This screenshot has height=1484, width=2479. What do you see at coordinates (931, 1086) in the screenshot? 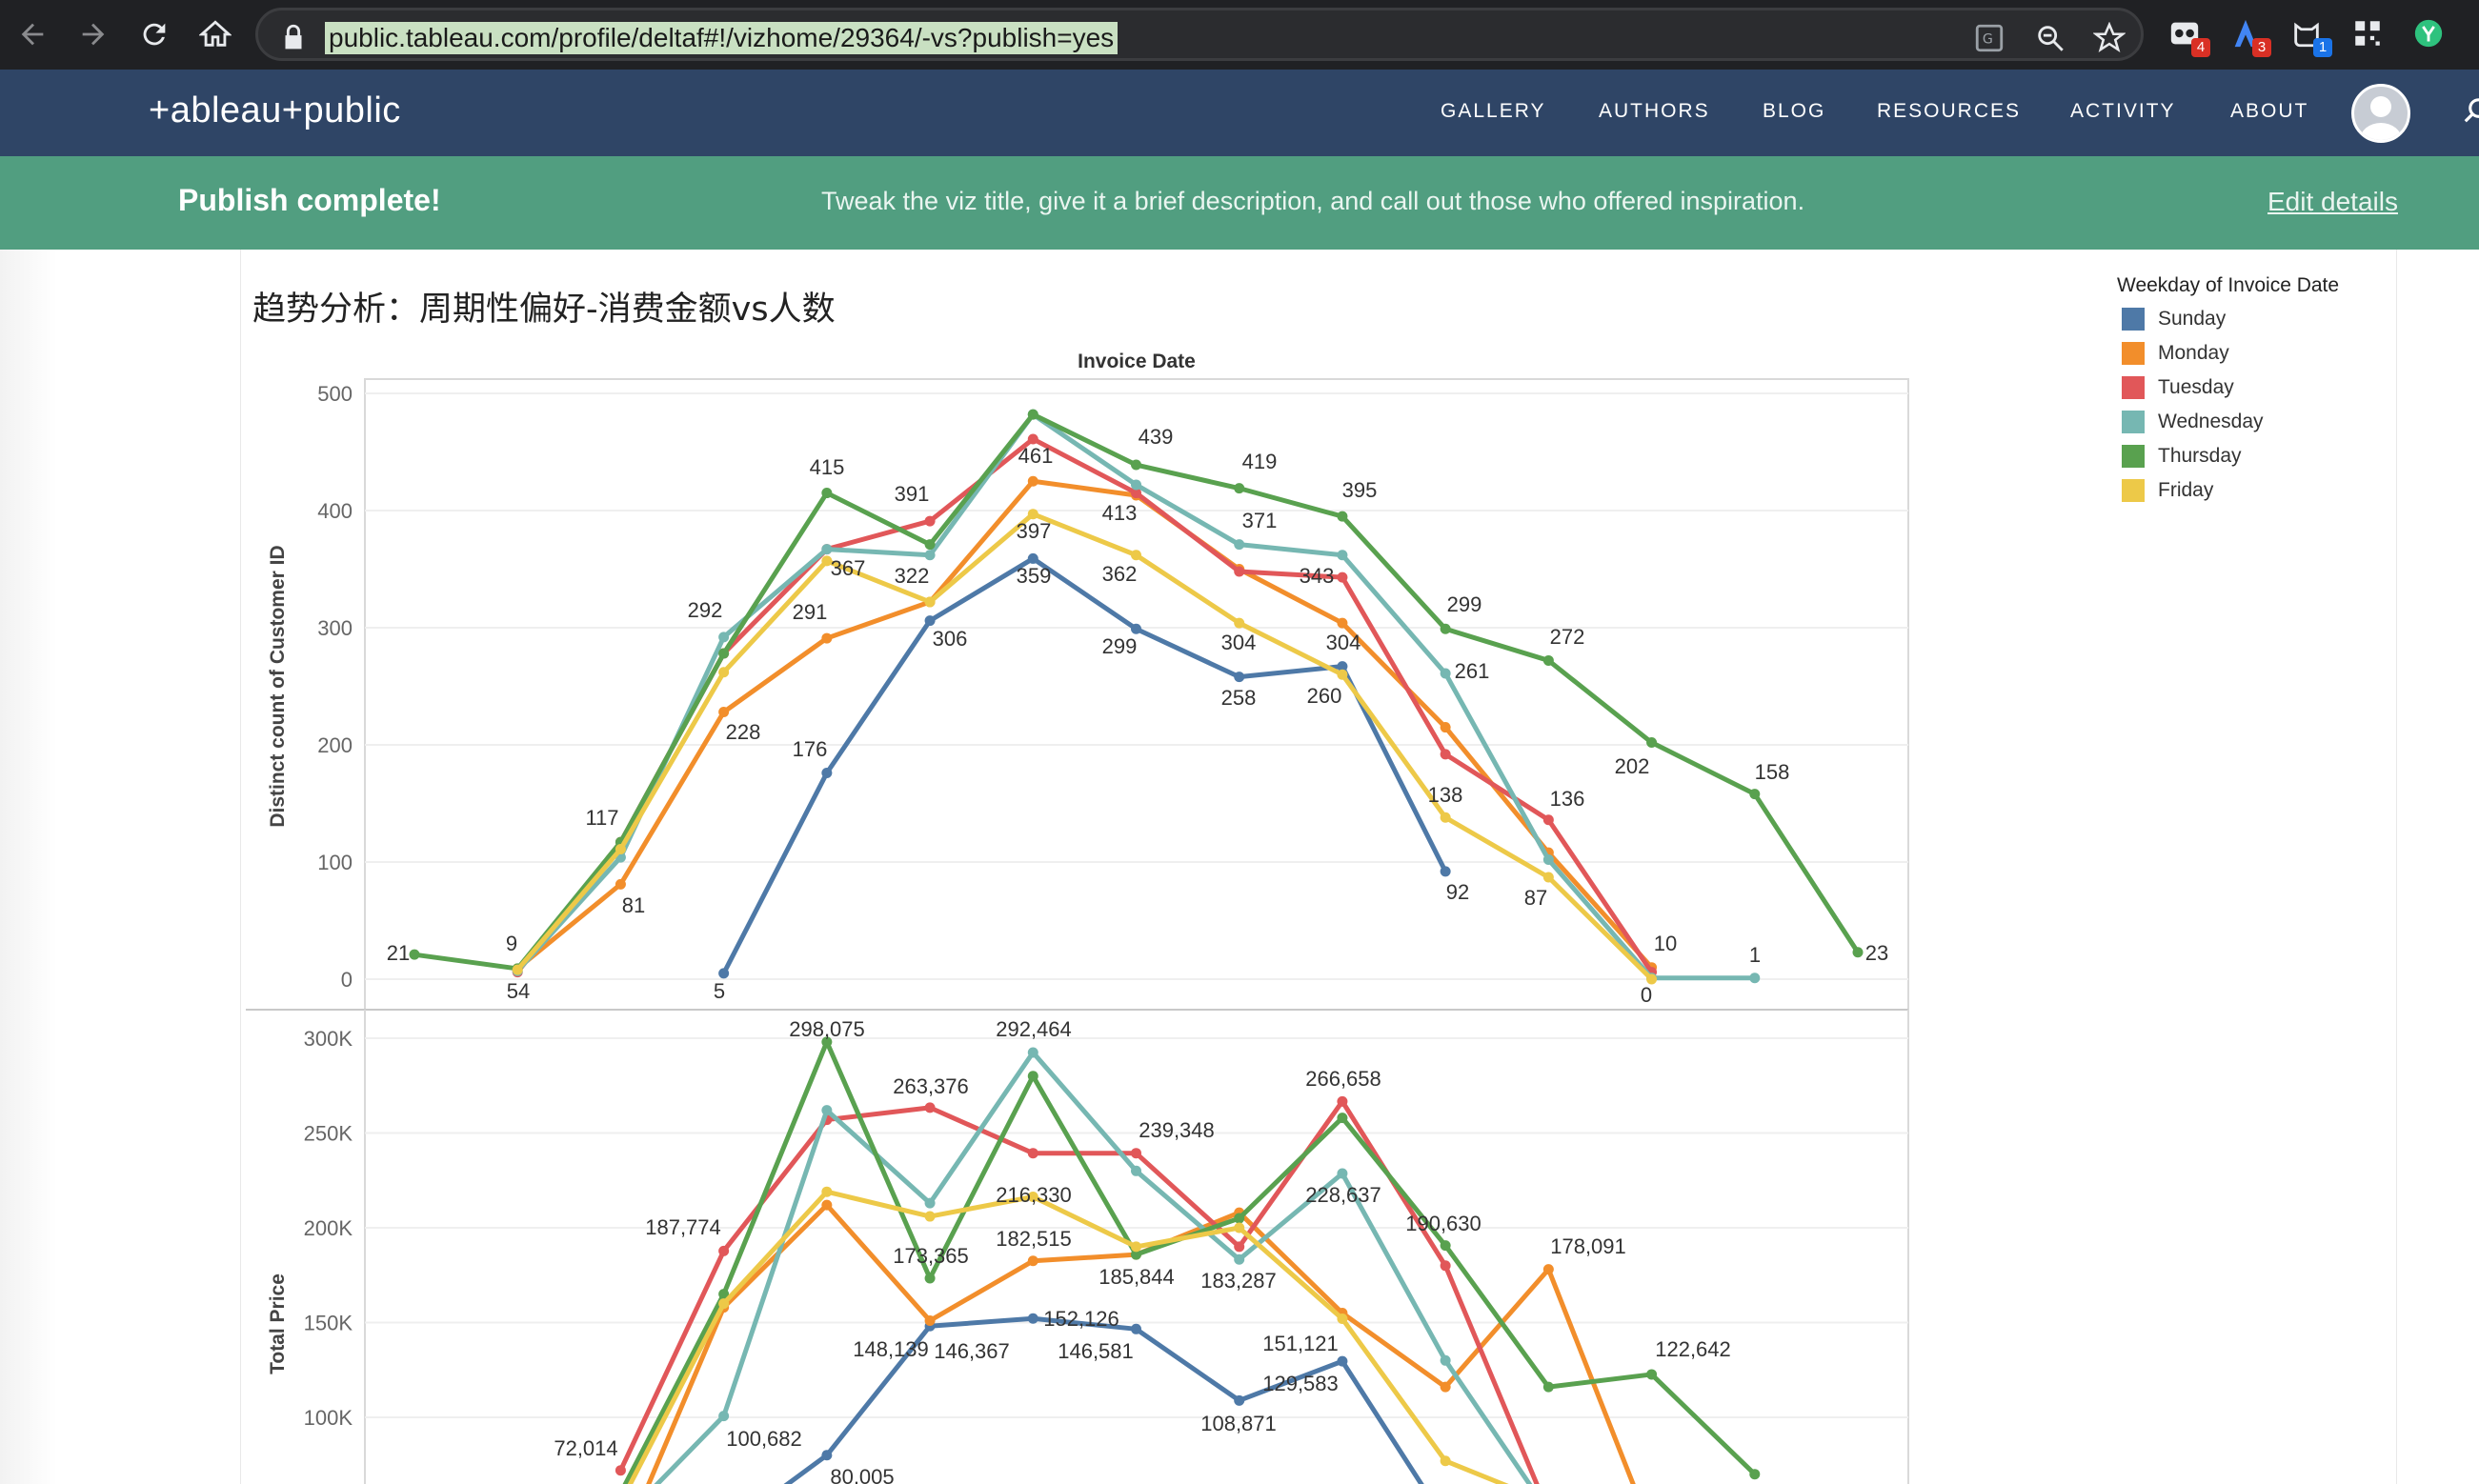
I see `data-label: 263,376` at bounding box center [931, 1086].